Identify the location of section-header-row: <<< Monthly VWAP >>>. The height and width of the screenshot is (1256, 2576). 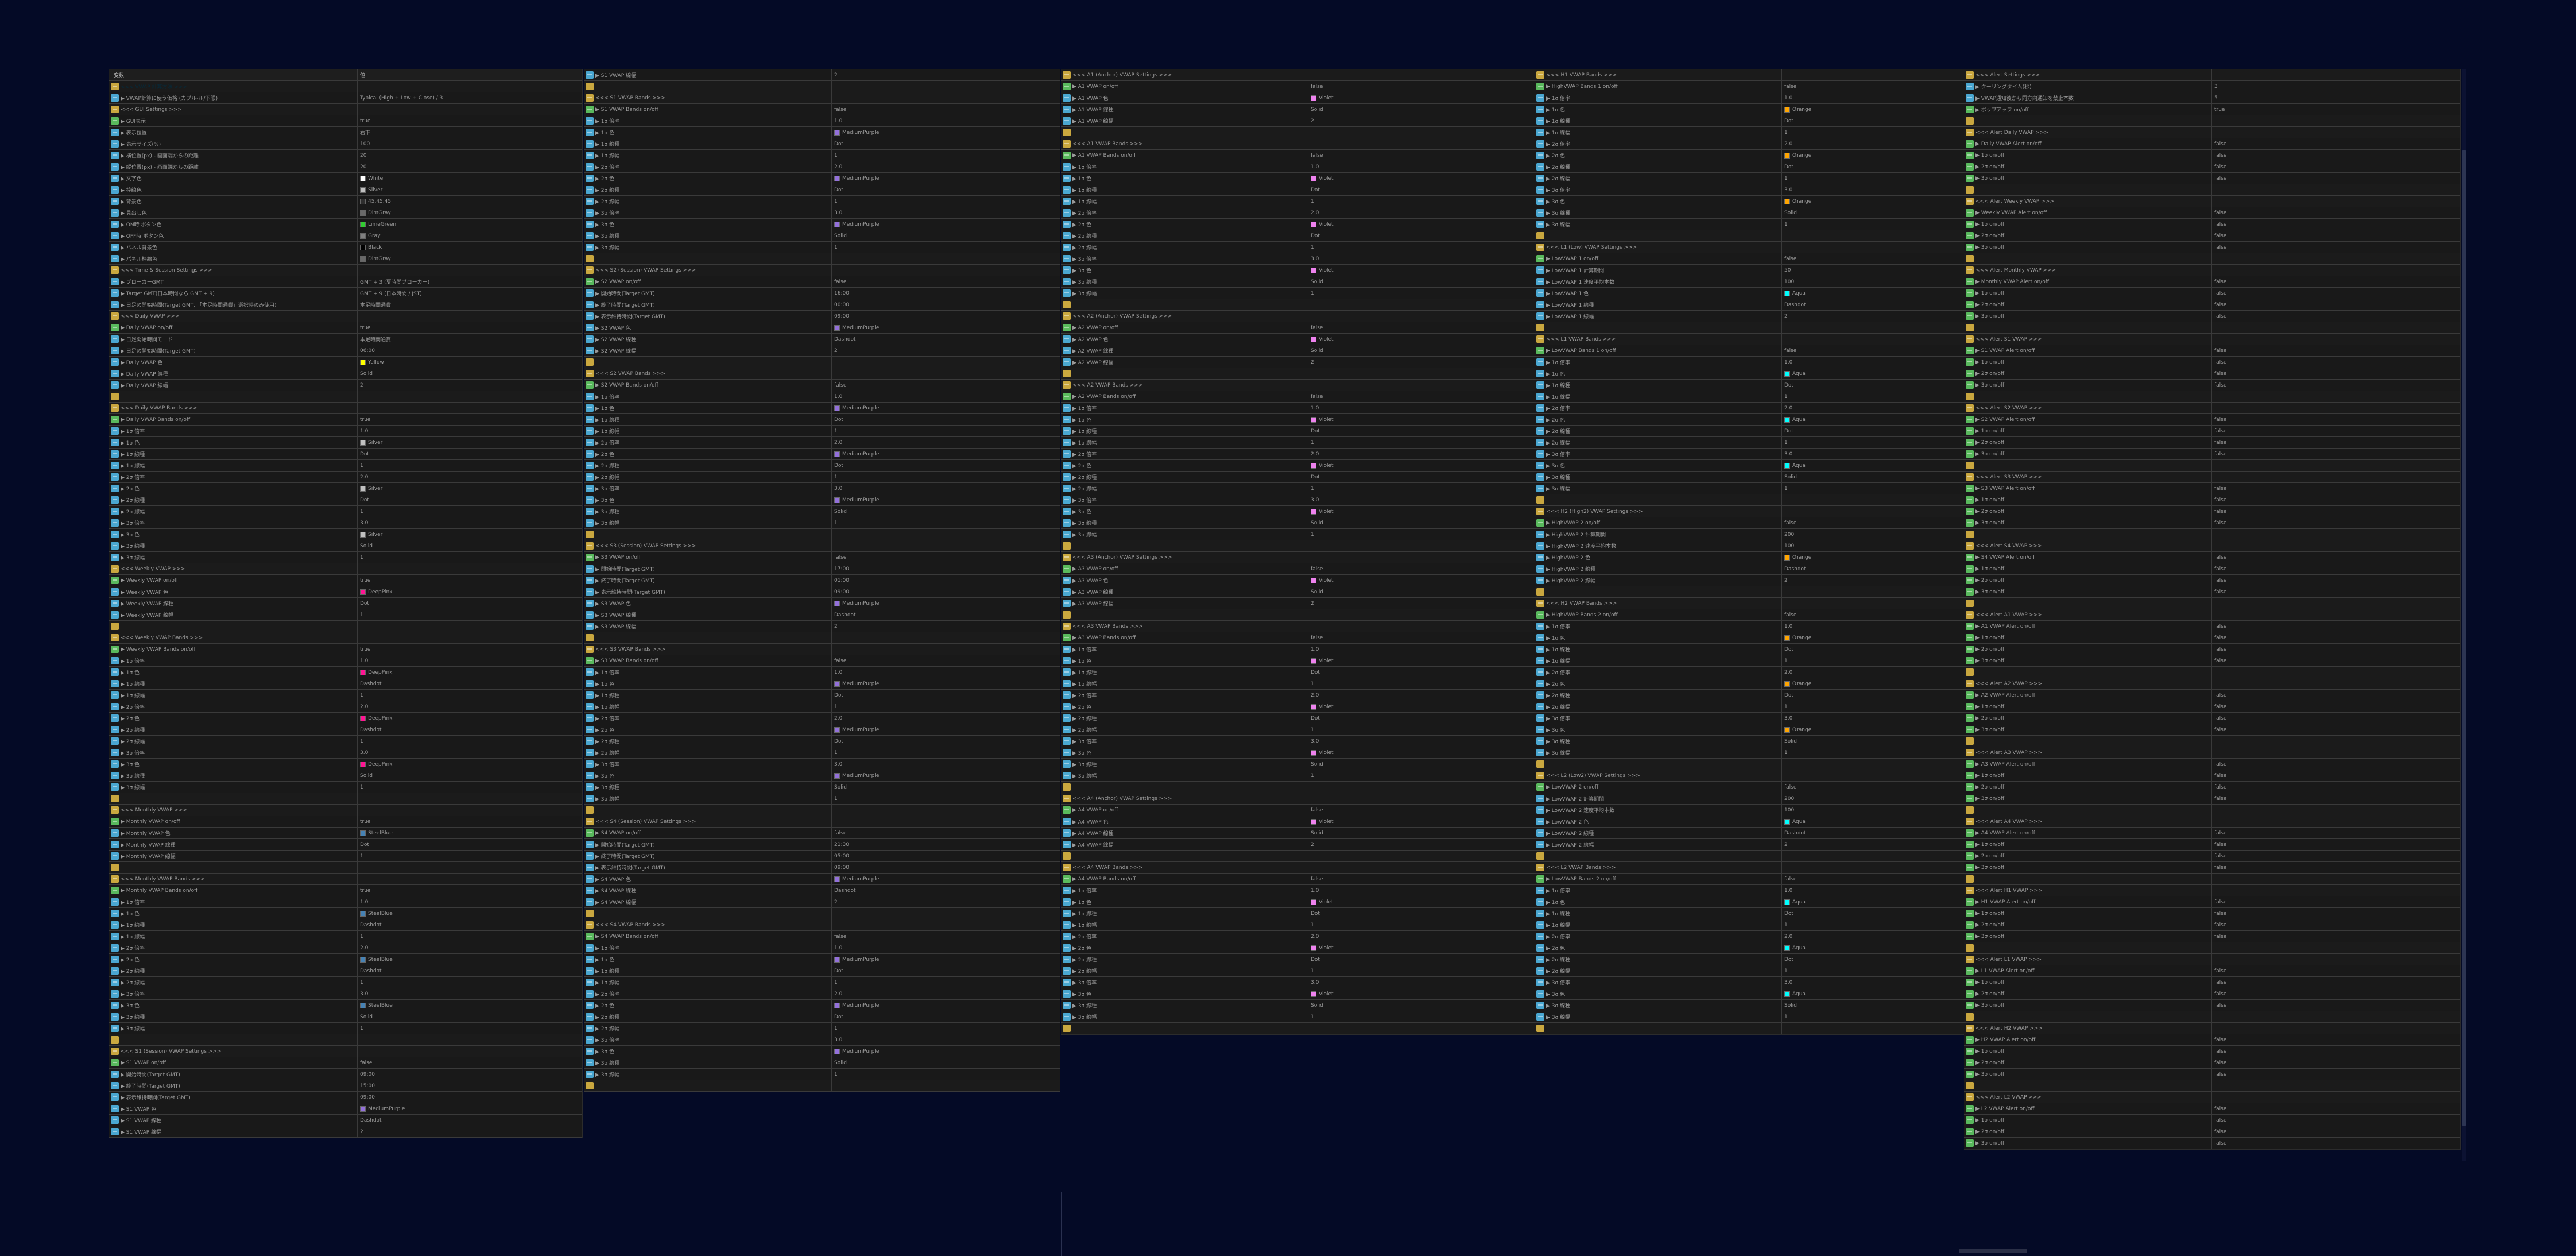
(345, 810).